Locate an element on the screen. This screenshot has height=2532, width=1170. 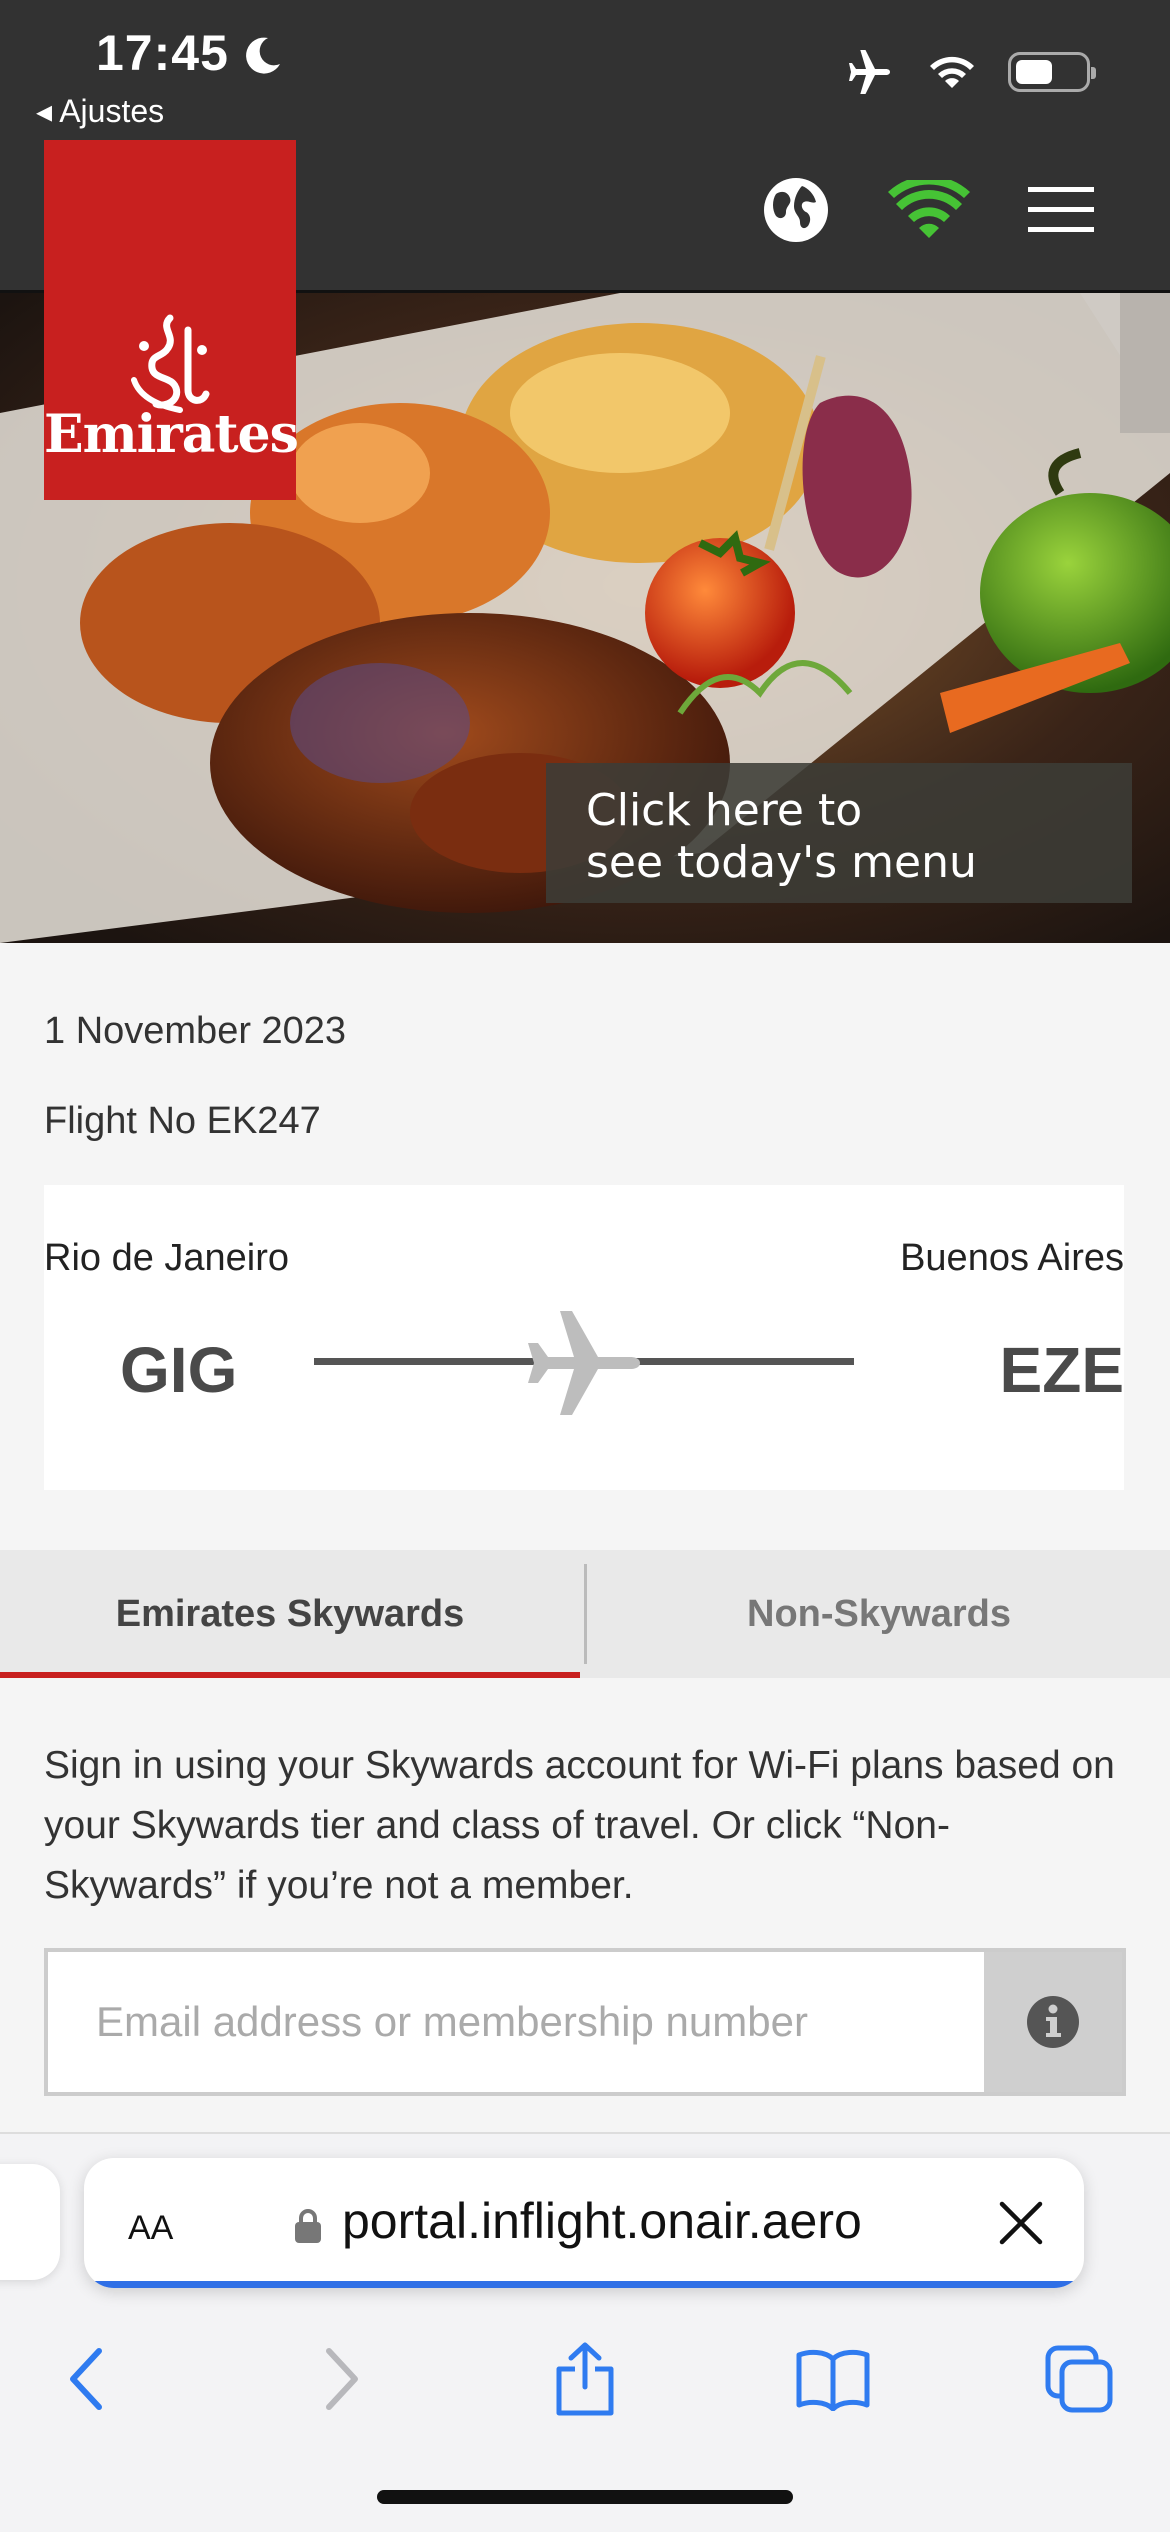
moon-icon is located at coordinates (263, 55).